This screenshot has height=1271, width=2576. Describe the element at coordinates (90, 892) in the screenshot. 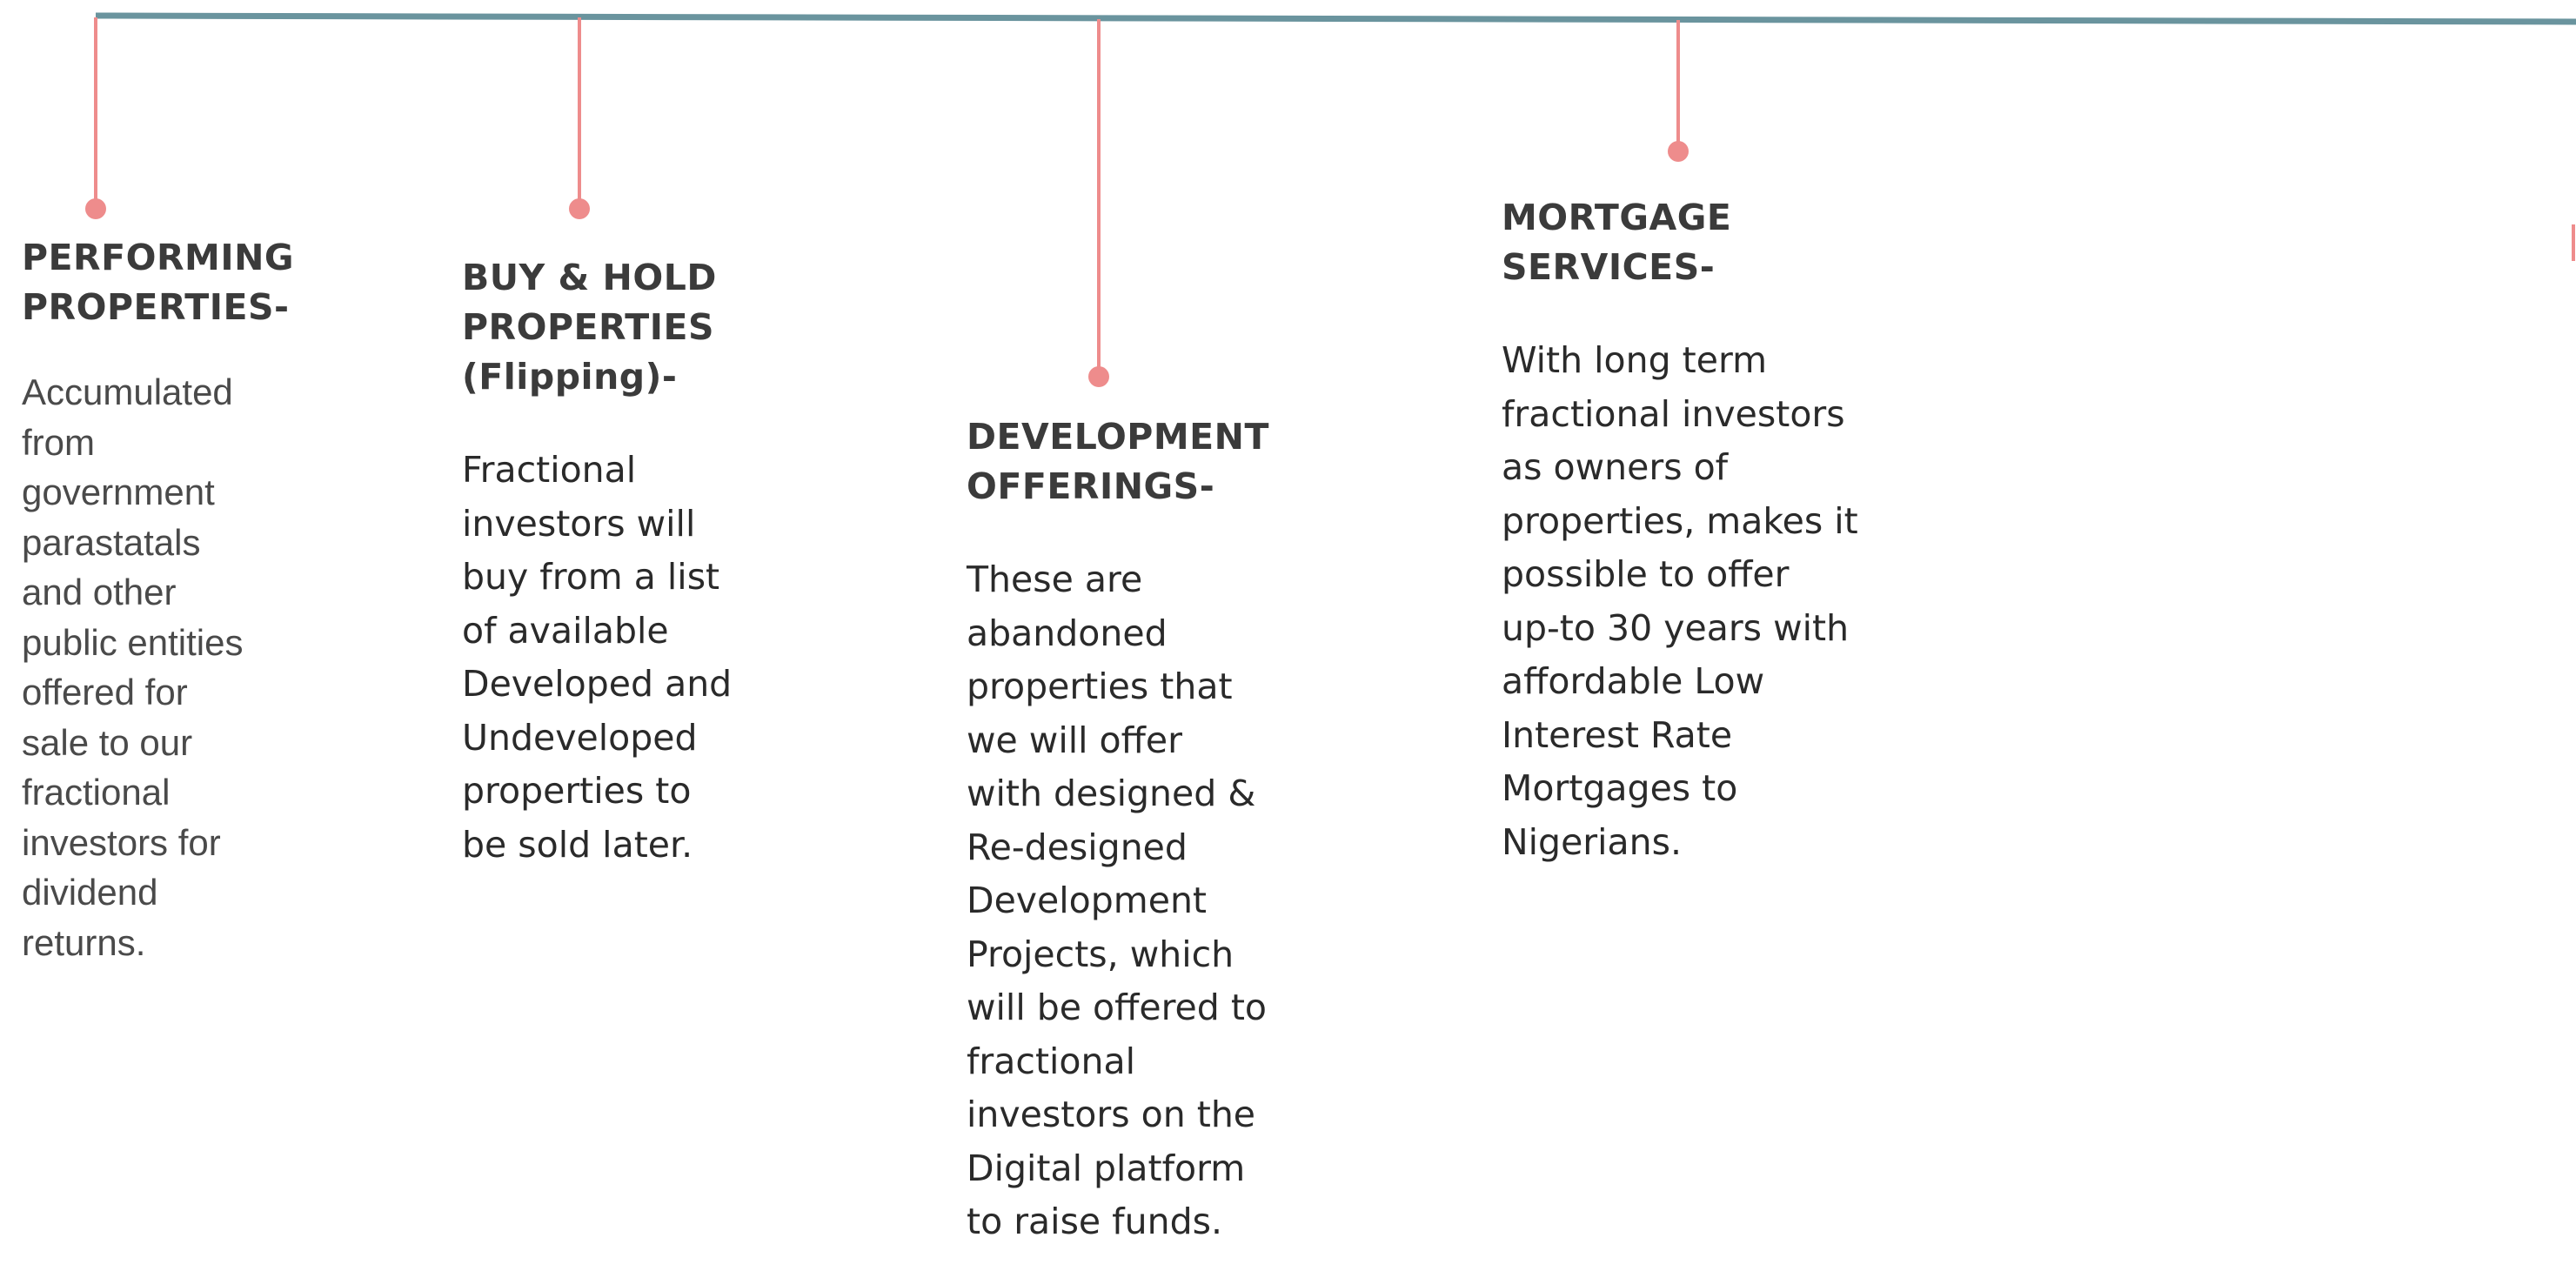

I see `item-description-line: dividend` at that location.